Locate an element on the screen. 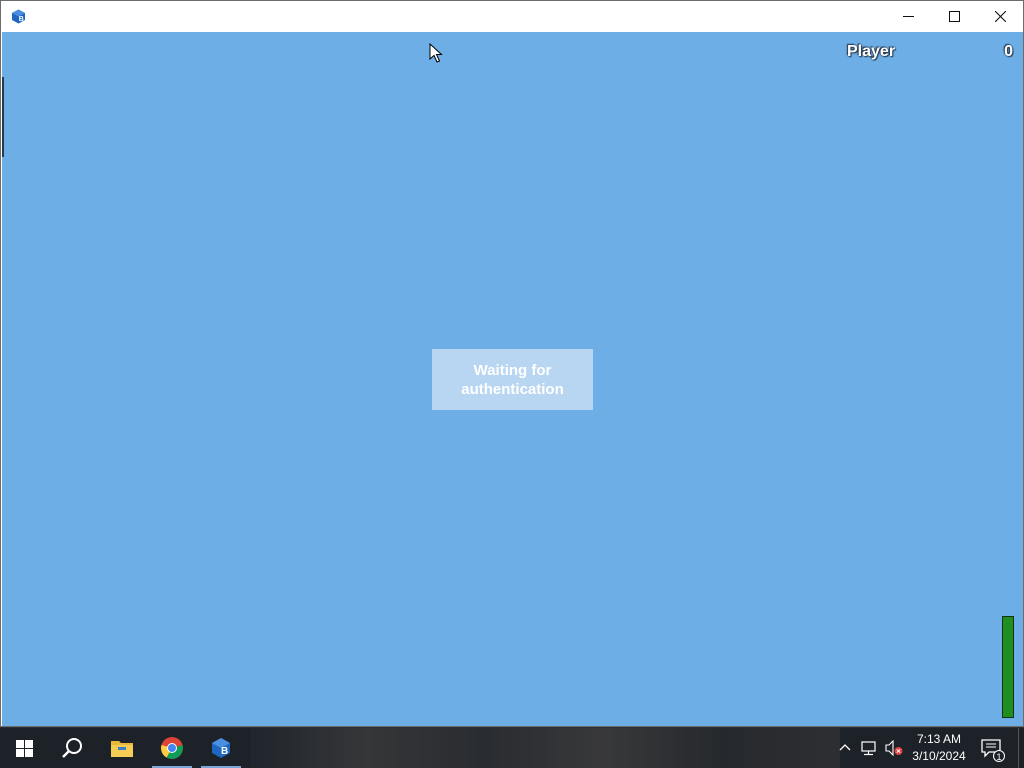 The width and height of the screenshot is (1024, 768). volume-muted-icon is located at coordinates (894, 748).